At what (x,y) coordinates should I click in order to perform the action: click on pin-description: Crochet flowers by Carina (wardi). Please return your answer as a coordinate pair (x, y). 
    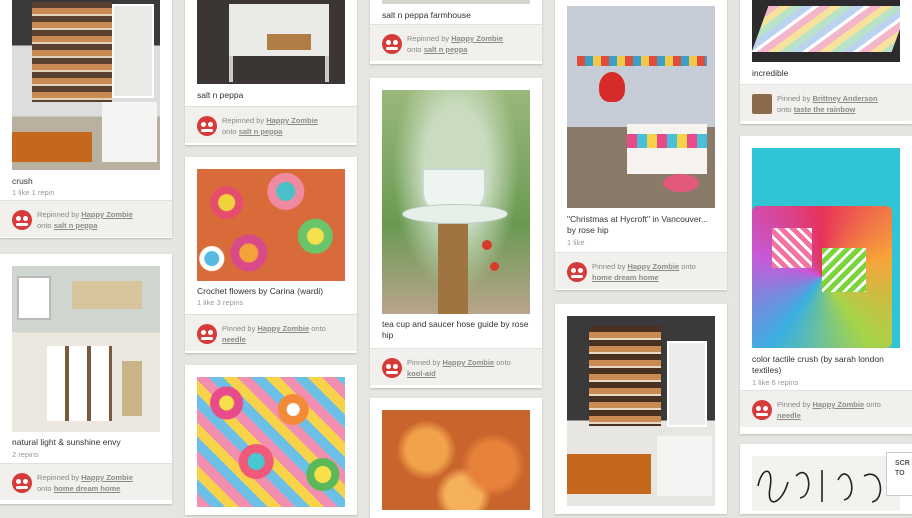
    Looking at the image, I should click on (260, 291).